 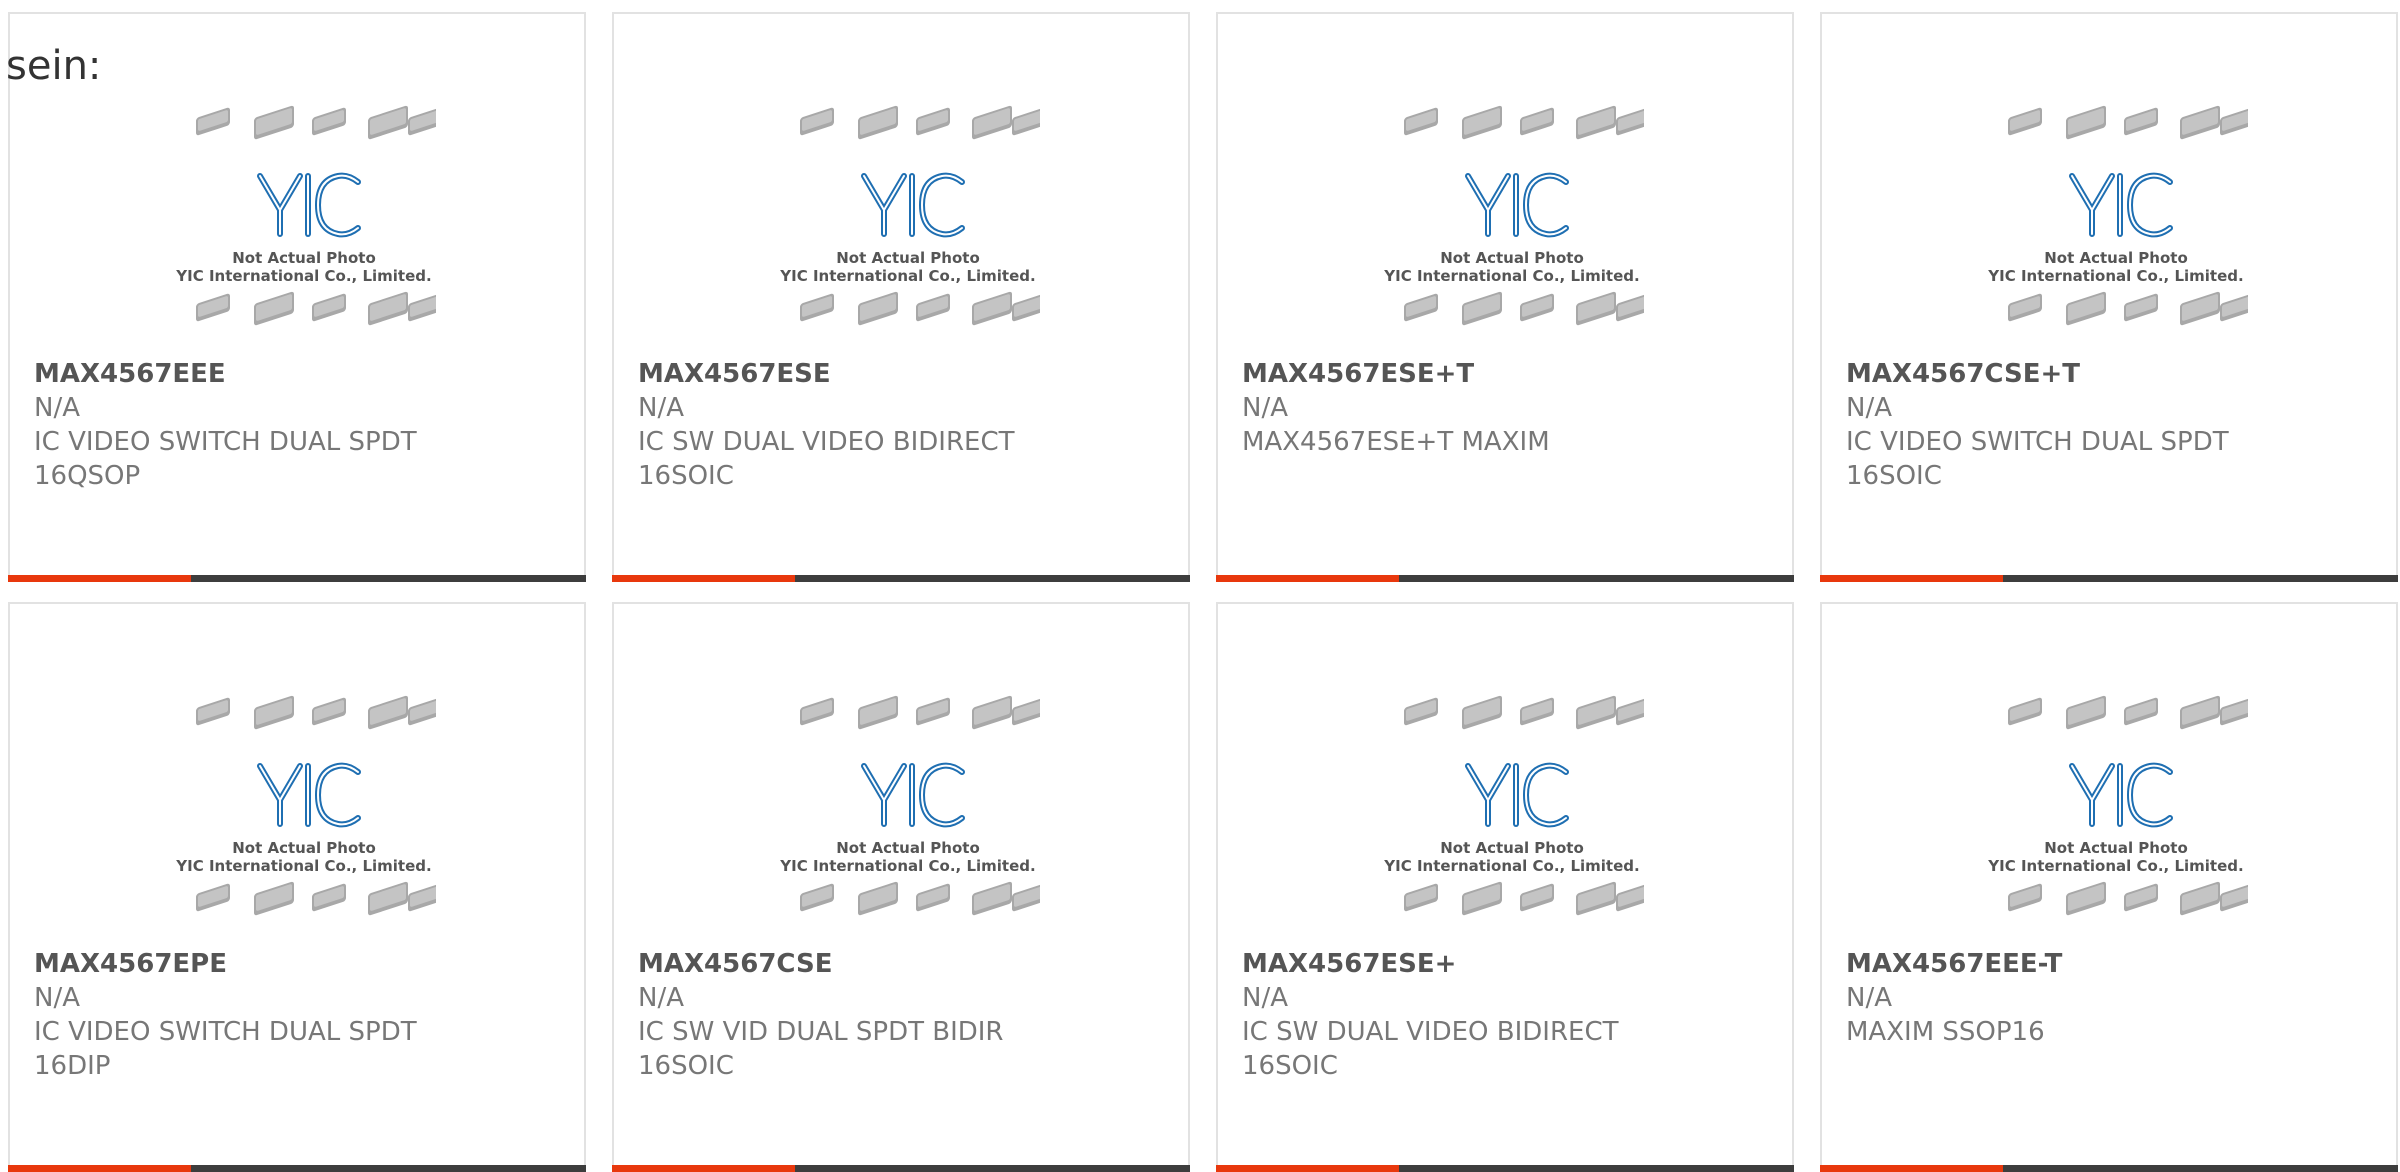 What do you see at coordinates (299, 964) in the screenshot?
I see `product-part-number: MAX4567EPE` at bounding box center [299, 964].